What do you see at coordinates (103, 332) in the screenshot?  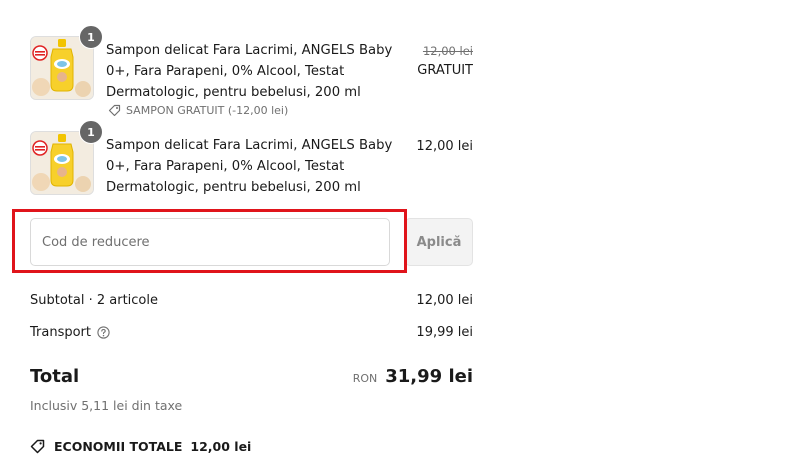 I see `help-icon` at bounding box center [103, 332].